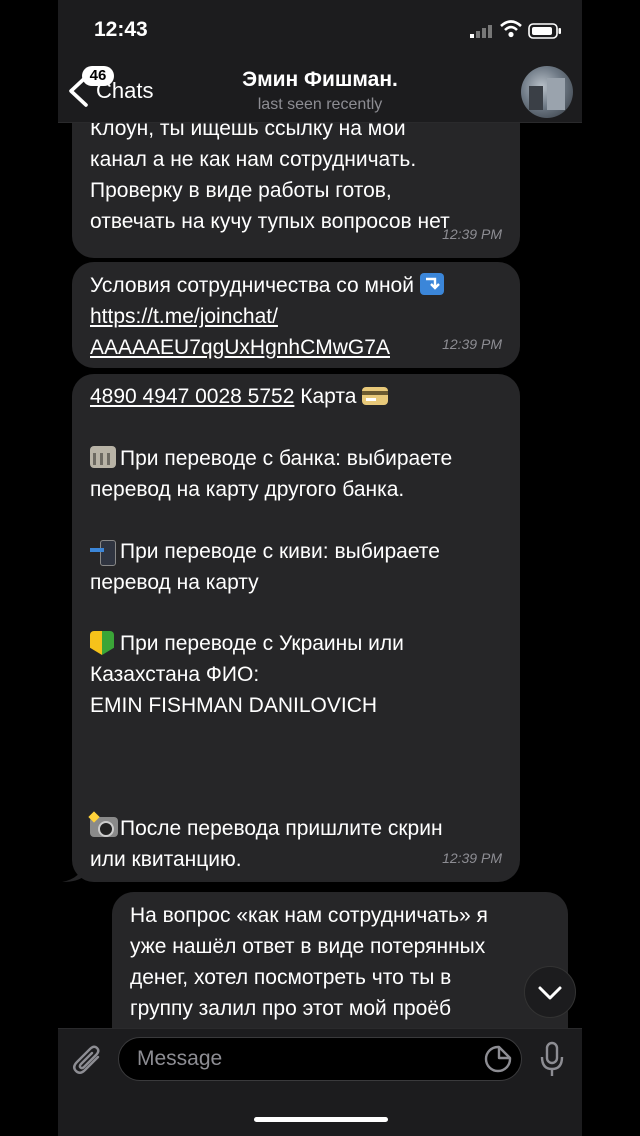 Image resolution: width=640 pixels, height=1136 pixels. What do you see at coordinates (184, 316) in the screenshot?
I see `invite-link: https://t.me/joinchat/` at bounding box center [184, 316].